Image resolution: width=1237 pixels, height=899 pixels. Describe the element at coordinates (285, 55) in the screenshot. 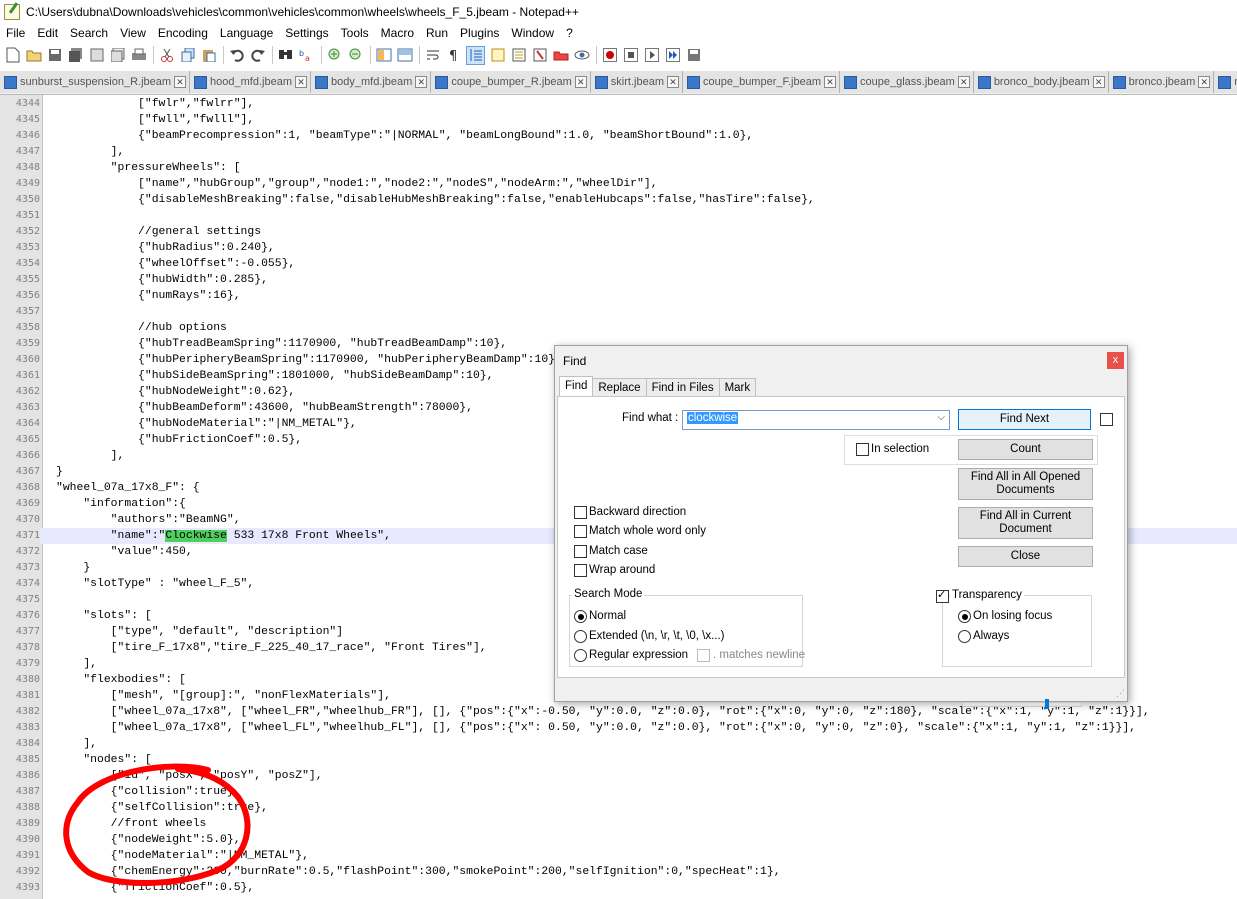

I see `find-icon` at that location.